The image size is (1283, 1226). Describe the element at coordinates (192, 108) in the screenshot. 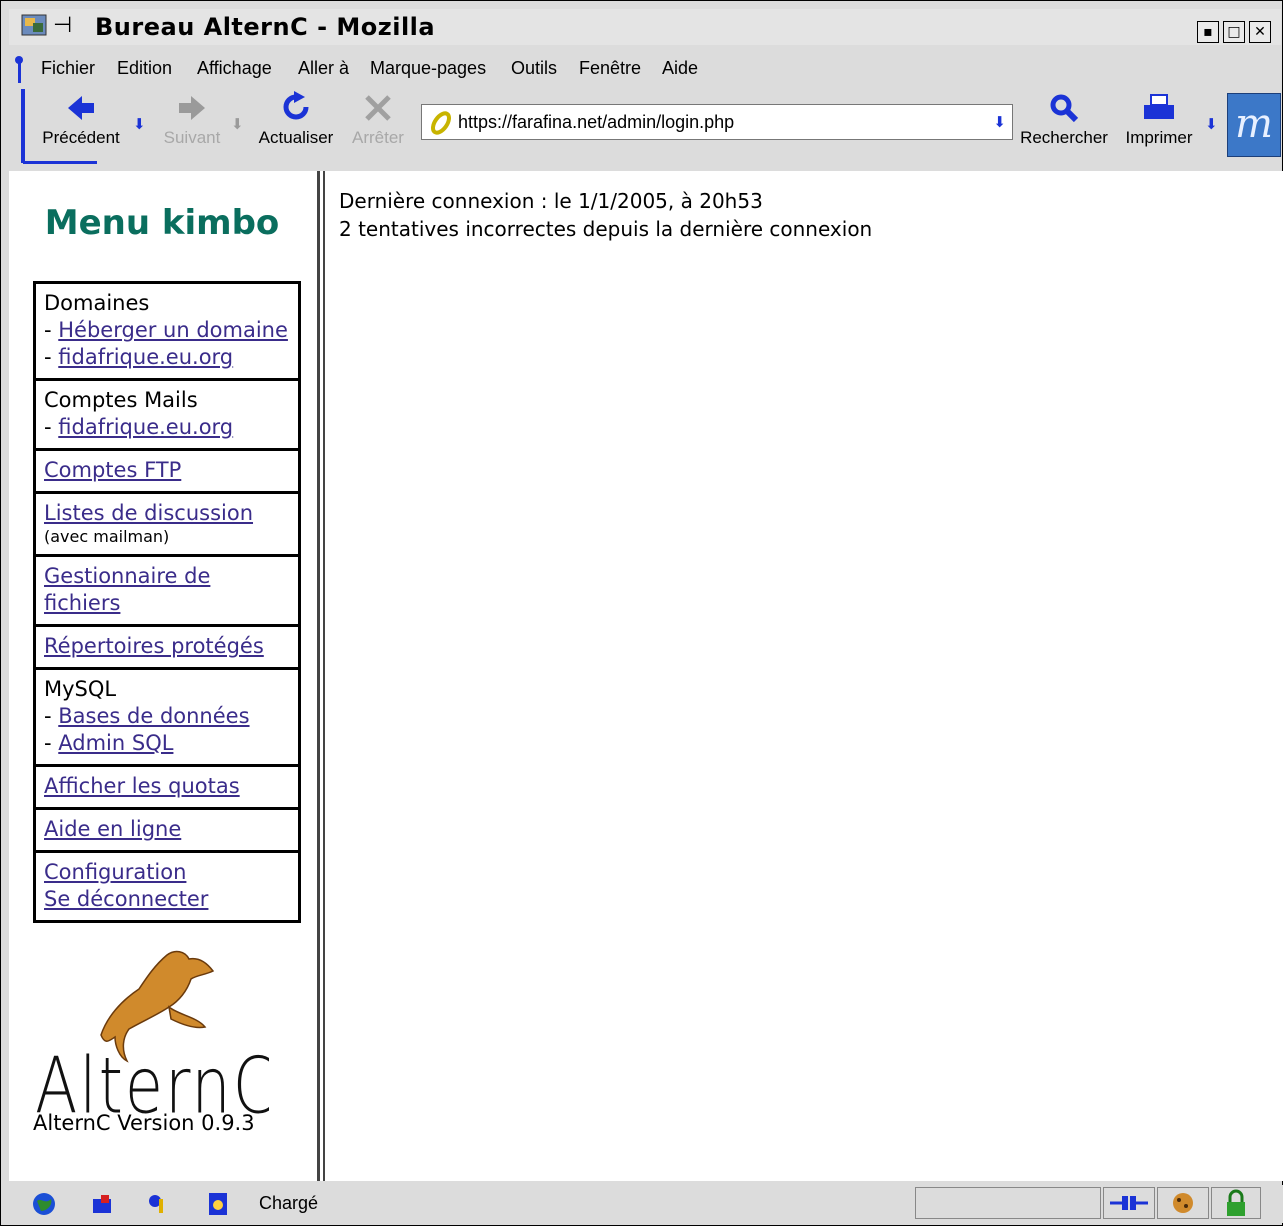

I see `forward-arrow-icon` at that location.